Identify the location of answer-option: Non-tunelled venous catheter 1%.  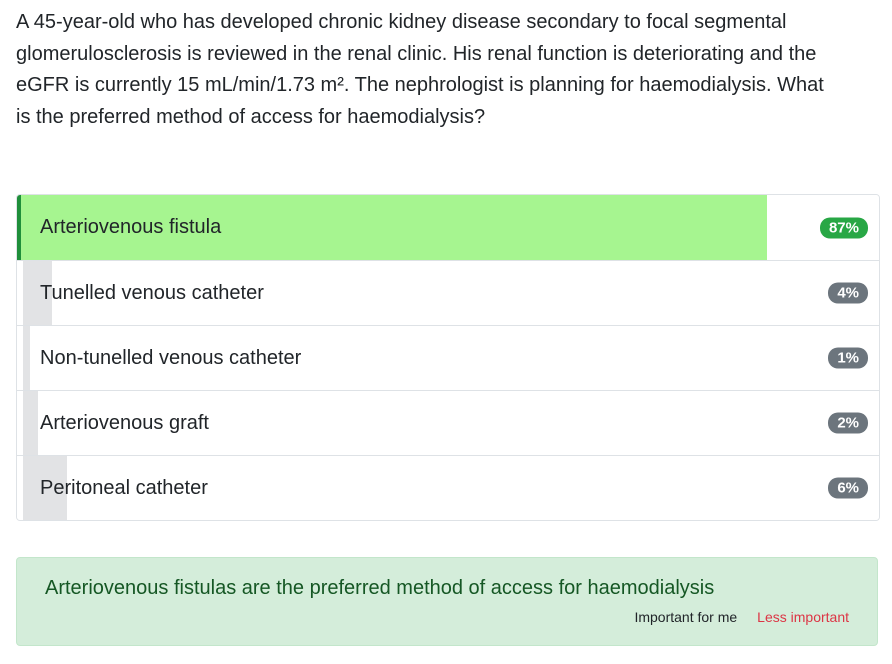
(448, 357).